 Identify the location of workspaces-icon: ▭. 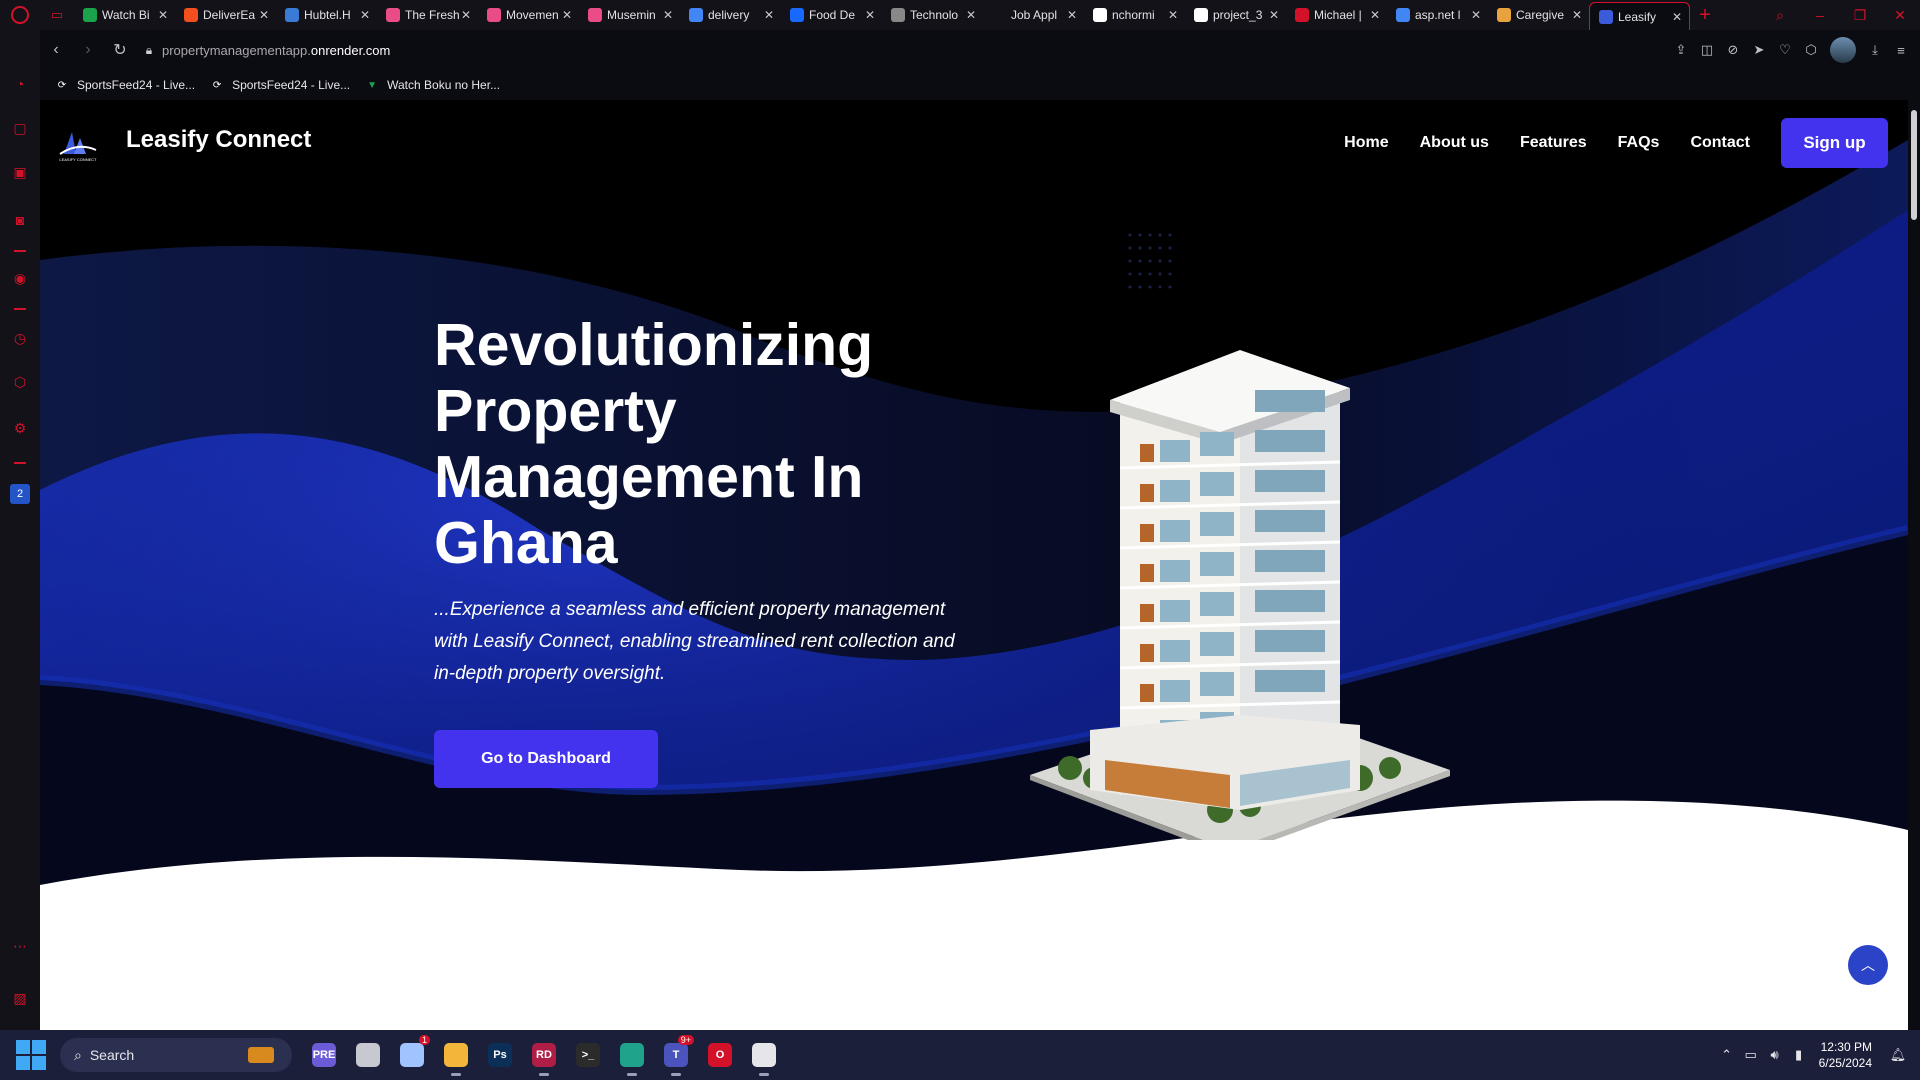
(57, 15).